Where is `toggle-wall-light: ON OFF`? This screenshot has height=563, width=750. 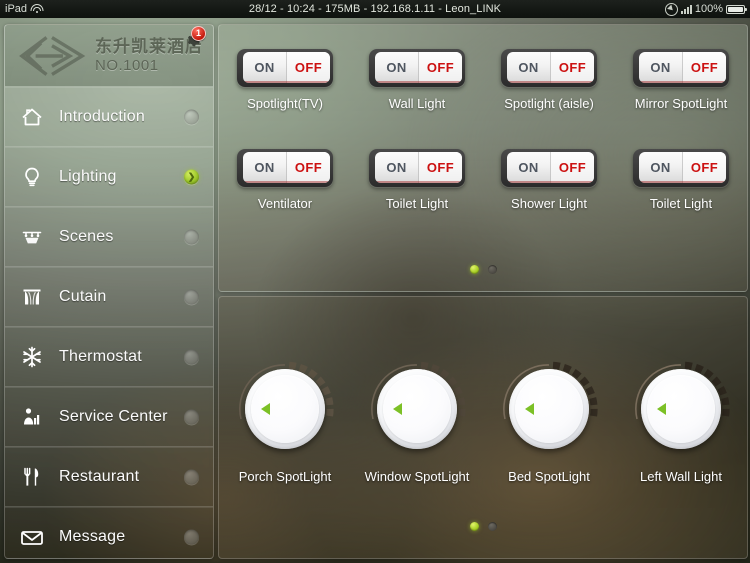 toggle-wall-light: ON OFF is located at coordinates (417, 68).